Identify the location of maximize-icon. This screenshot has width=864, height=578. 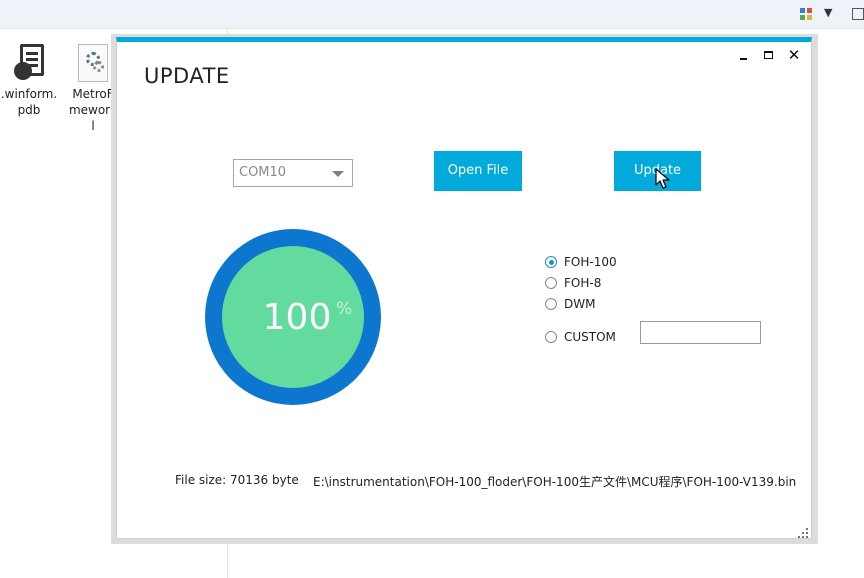
(768, 55).